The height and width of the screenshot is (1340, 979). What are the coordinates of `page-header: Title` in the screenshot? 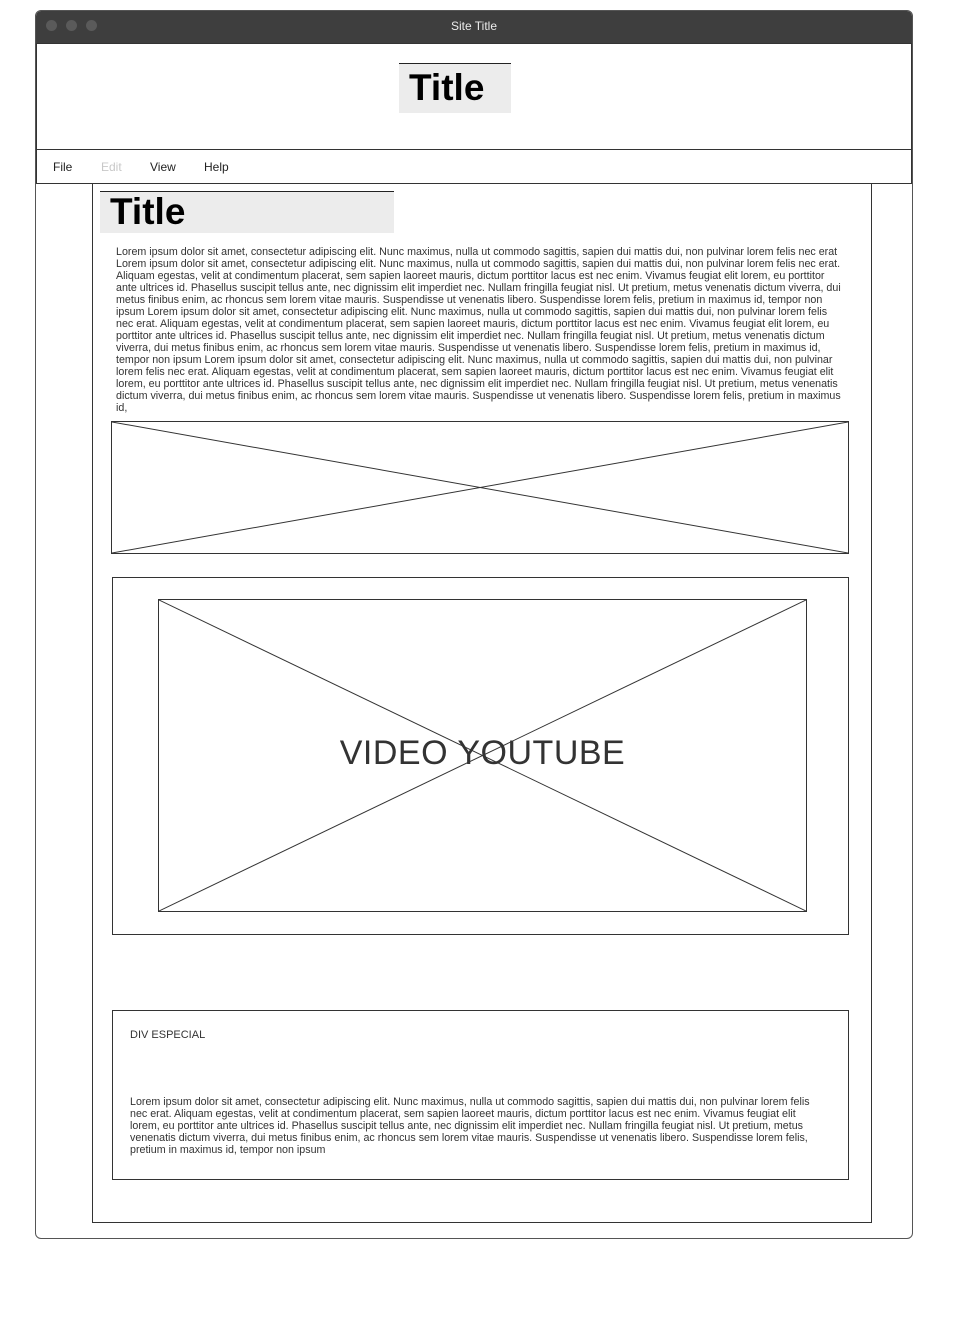 It's located at (474, 96).